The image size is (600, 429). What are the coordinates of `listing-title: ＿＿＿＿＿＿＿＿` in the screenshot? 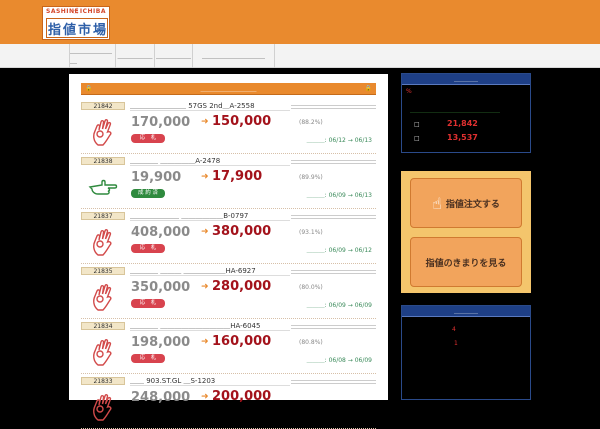 It's located at (228, 89).